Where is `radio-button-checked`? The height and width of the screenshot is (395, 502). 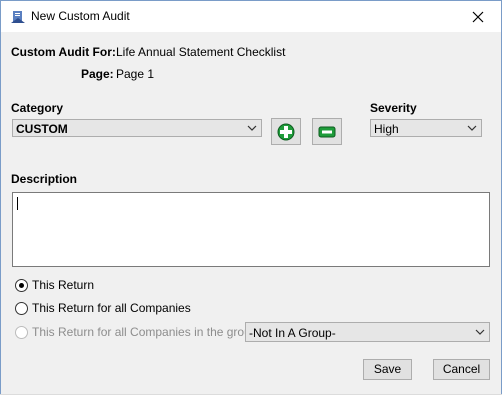 radio-button-checked is located at coordinates (21, 285).